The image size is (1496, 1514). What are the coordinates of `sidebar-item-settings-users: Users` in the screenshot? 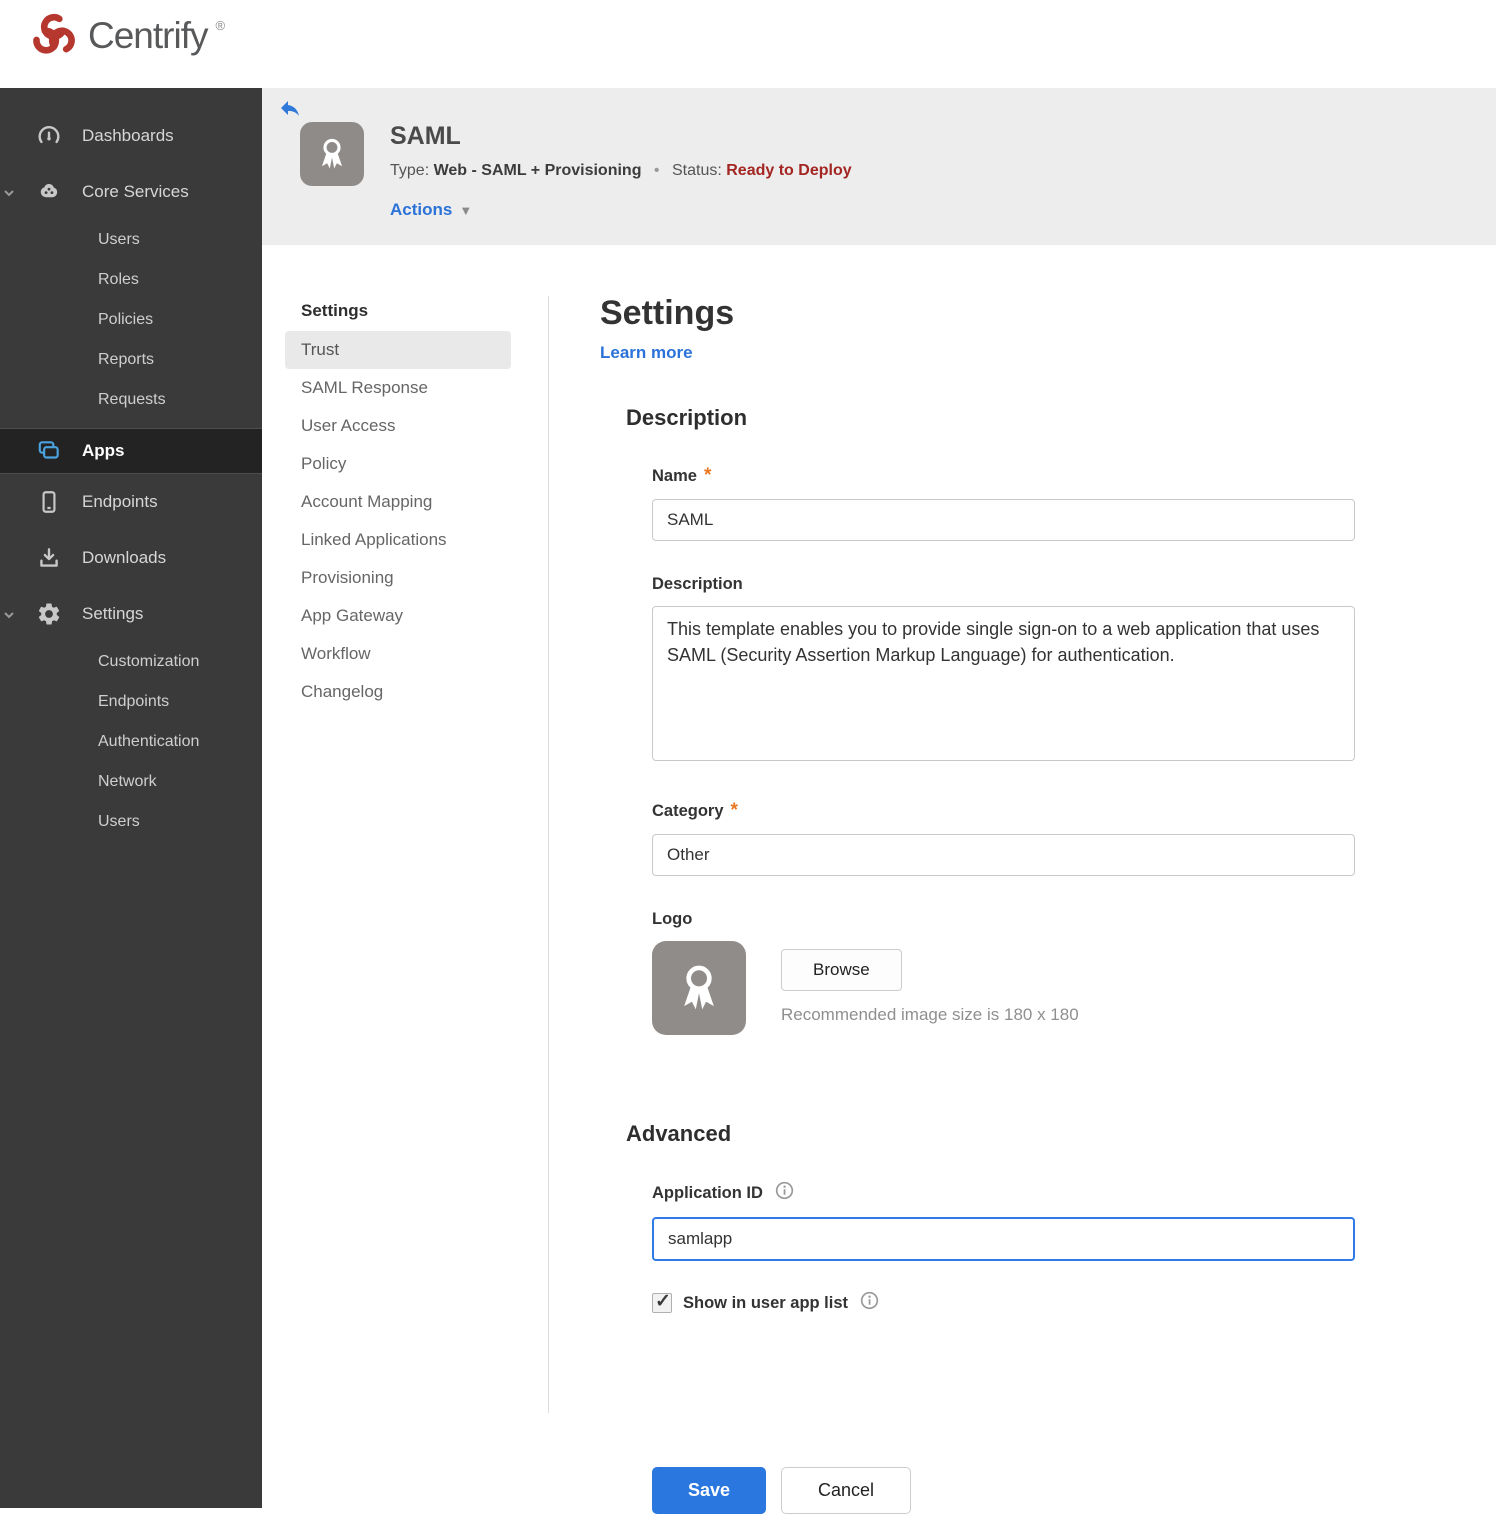 It's located at (131, 822).